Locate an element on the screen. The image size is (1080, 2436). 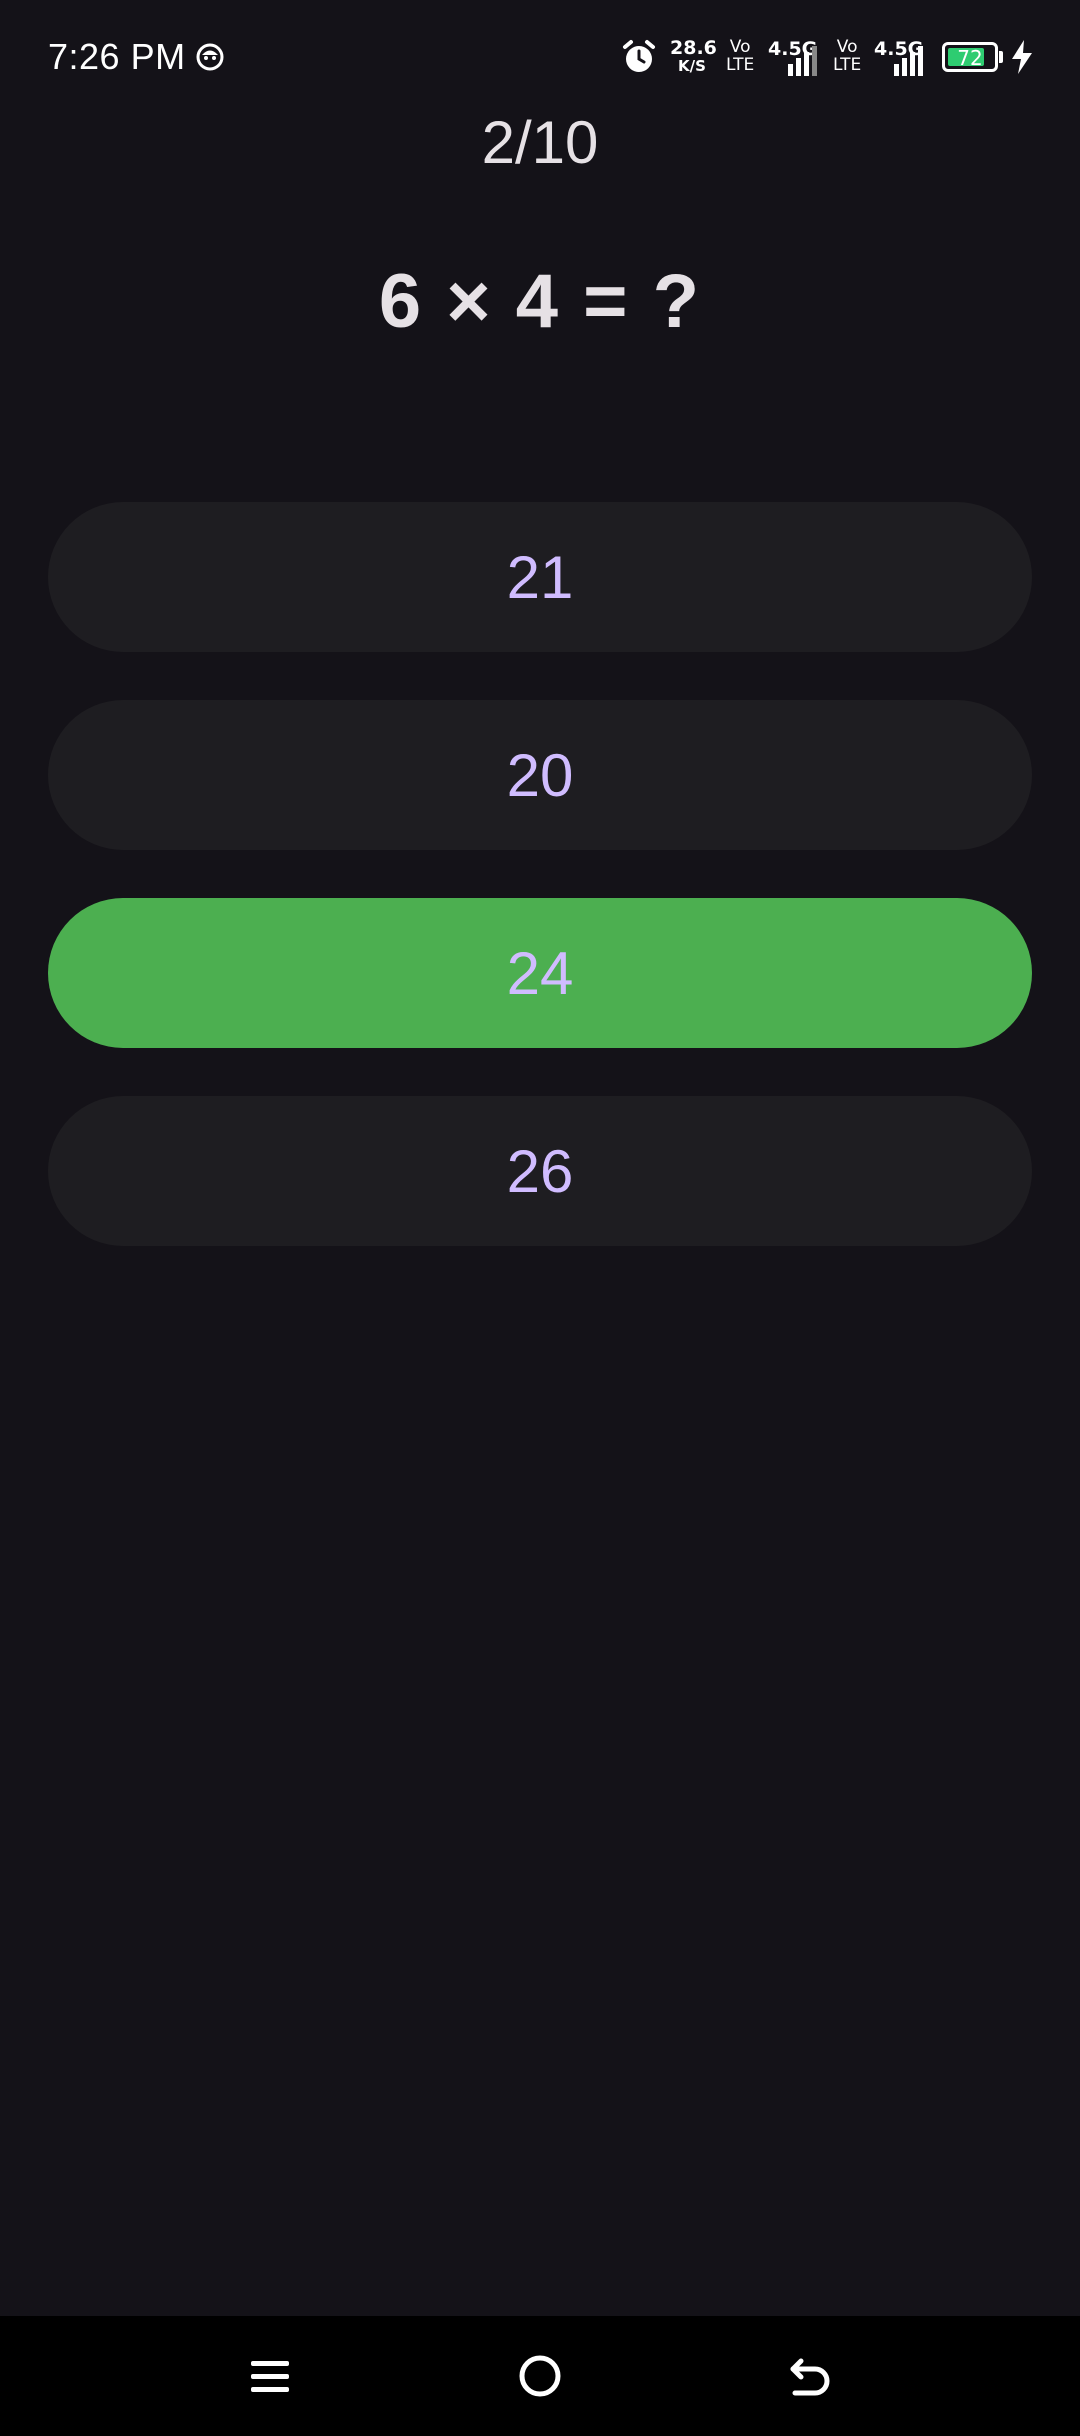
volte-indicator-1: Vo LTE is located at coordinates (740, 56).